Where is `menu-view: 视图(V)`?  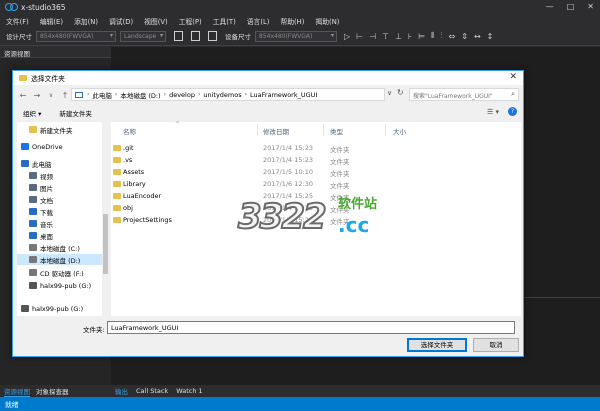 menu-view: 视图(V) is located at coordinates (156, 21).